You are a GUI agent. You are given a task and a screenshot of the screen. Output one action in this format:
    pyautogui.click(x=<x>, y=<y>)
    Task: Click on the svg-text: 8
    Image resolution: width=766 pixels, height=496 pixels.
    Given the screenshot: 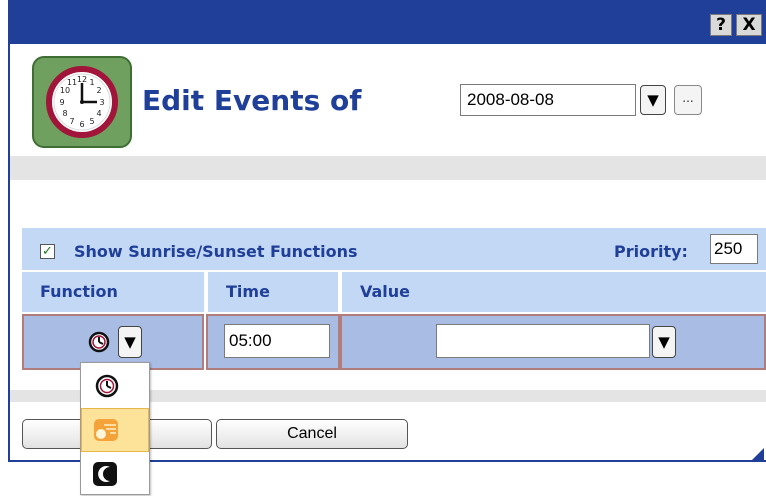 What is the action you would take?
    pyautogui.click(x=64, y=113)
    